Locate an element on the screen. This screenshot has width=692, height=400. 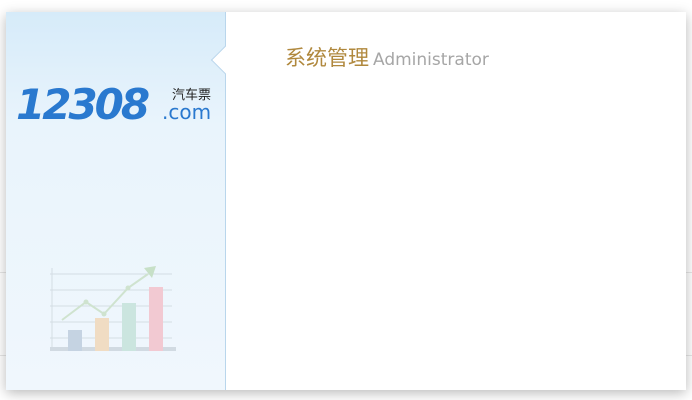
page-title-chinese: 系统管理 is located at coordinates (327, 58).